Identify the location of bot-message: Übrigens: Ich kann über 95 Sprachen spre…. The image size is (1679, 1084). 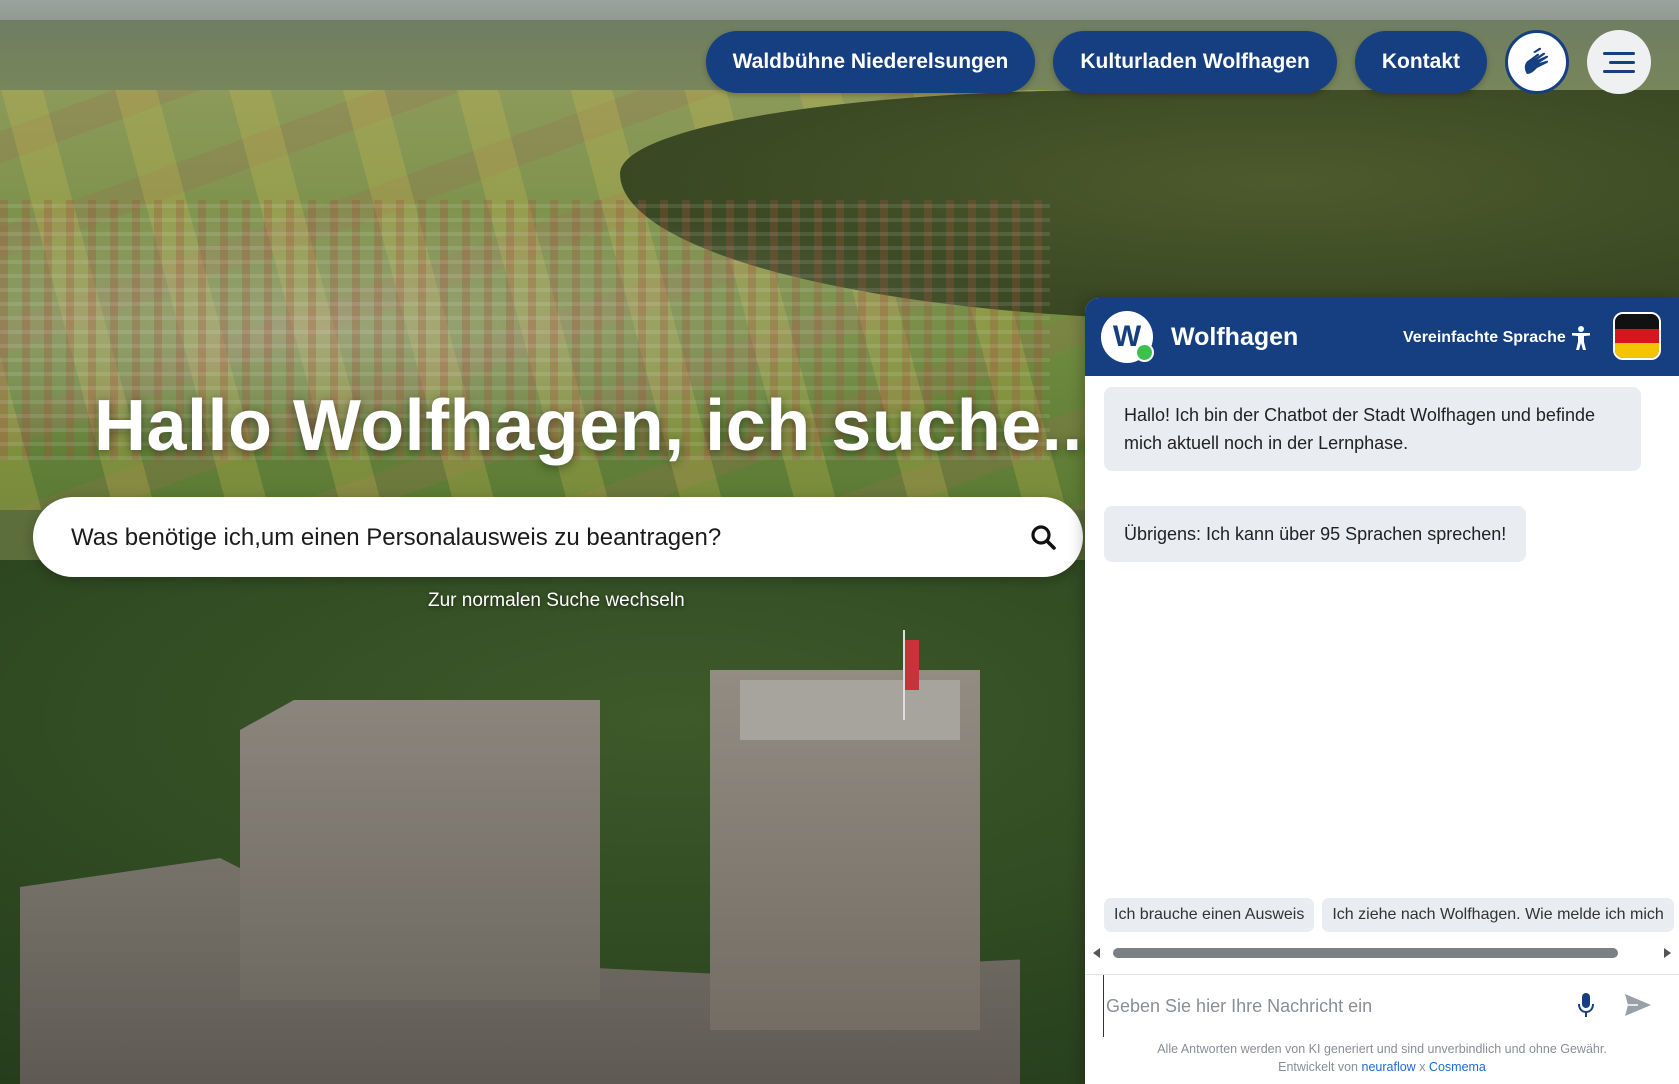
(1315, 534).